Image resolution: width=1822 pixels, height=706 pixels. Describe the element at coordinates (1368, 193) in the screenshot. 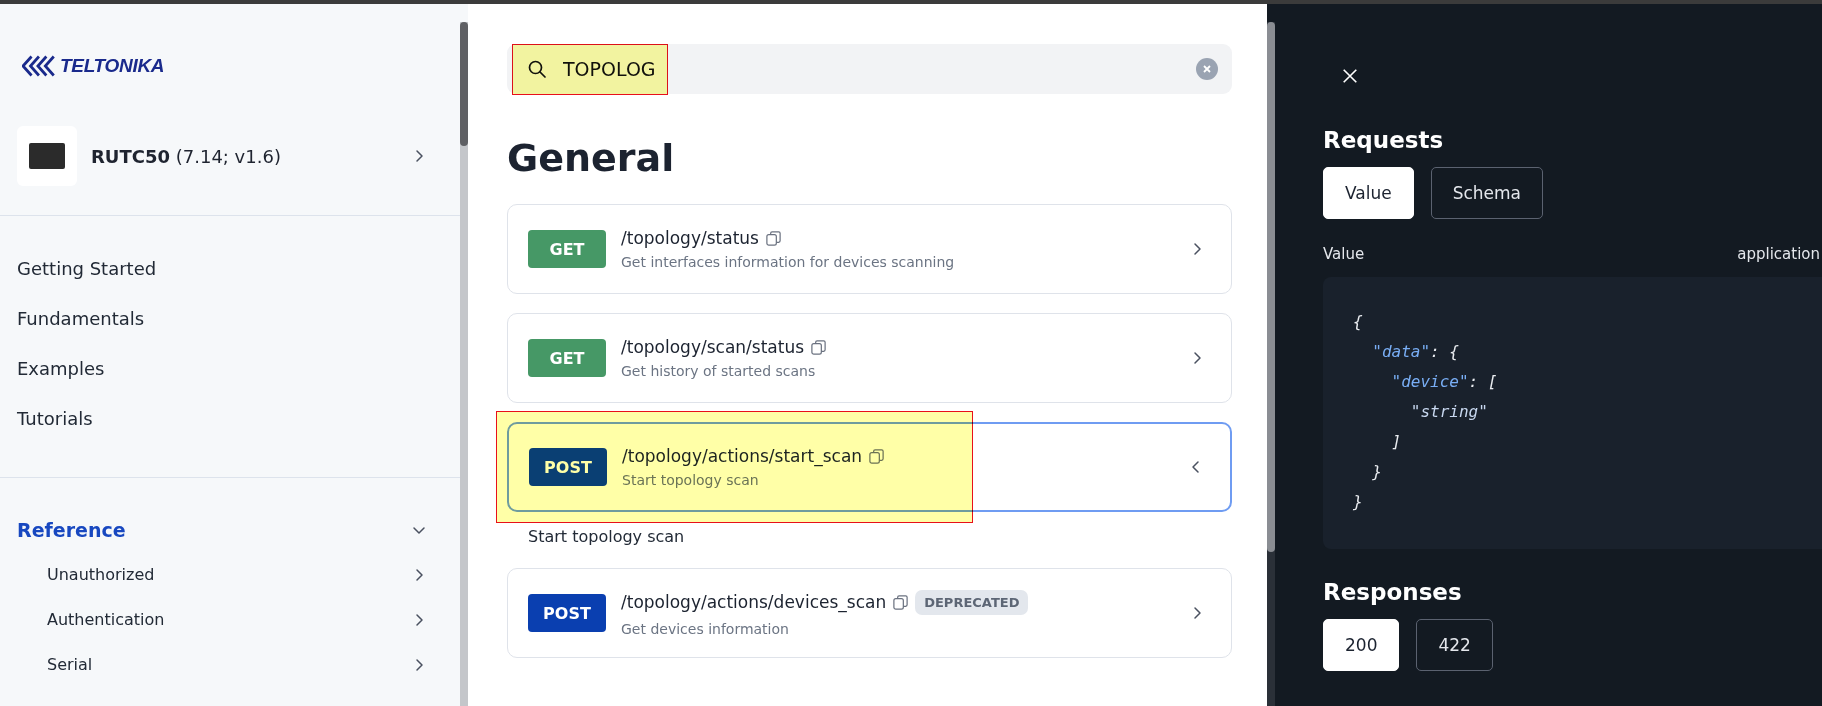

I see `tab: Value` at that location.